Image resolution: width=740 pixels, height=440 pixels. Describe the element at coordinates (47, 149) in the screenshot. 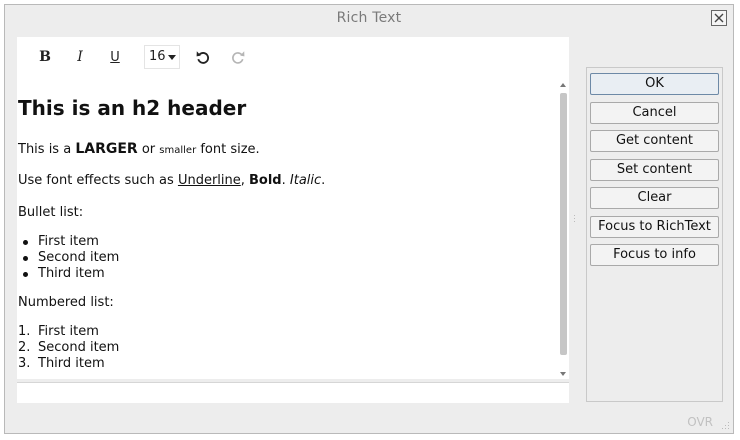

I see `text-run: This is a` at that location.